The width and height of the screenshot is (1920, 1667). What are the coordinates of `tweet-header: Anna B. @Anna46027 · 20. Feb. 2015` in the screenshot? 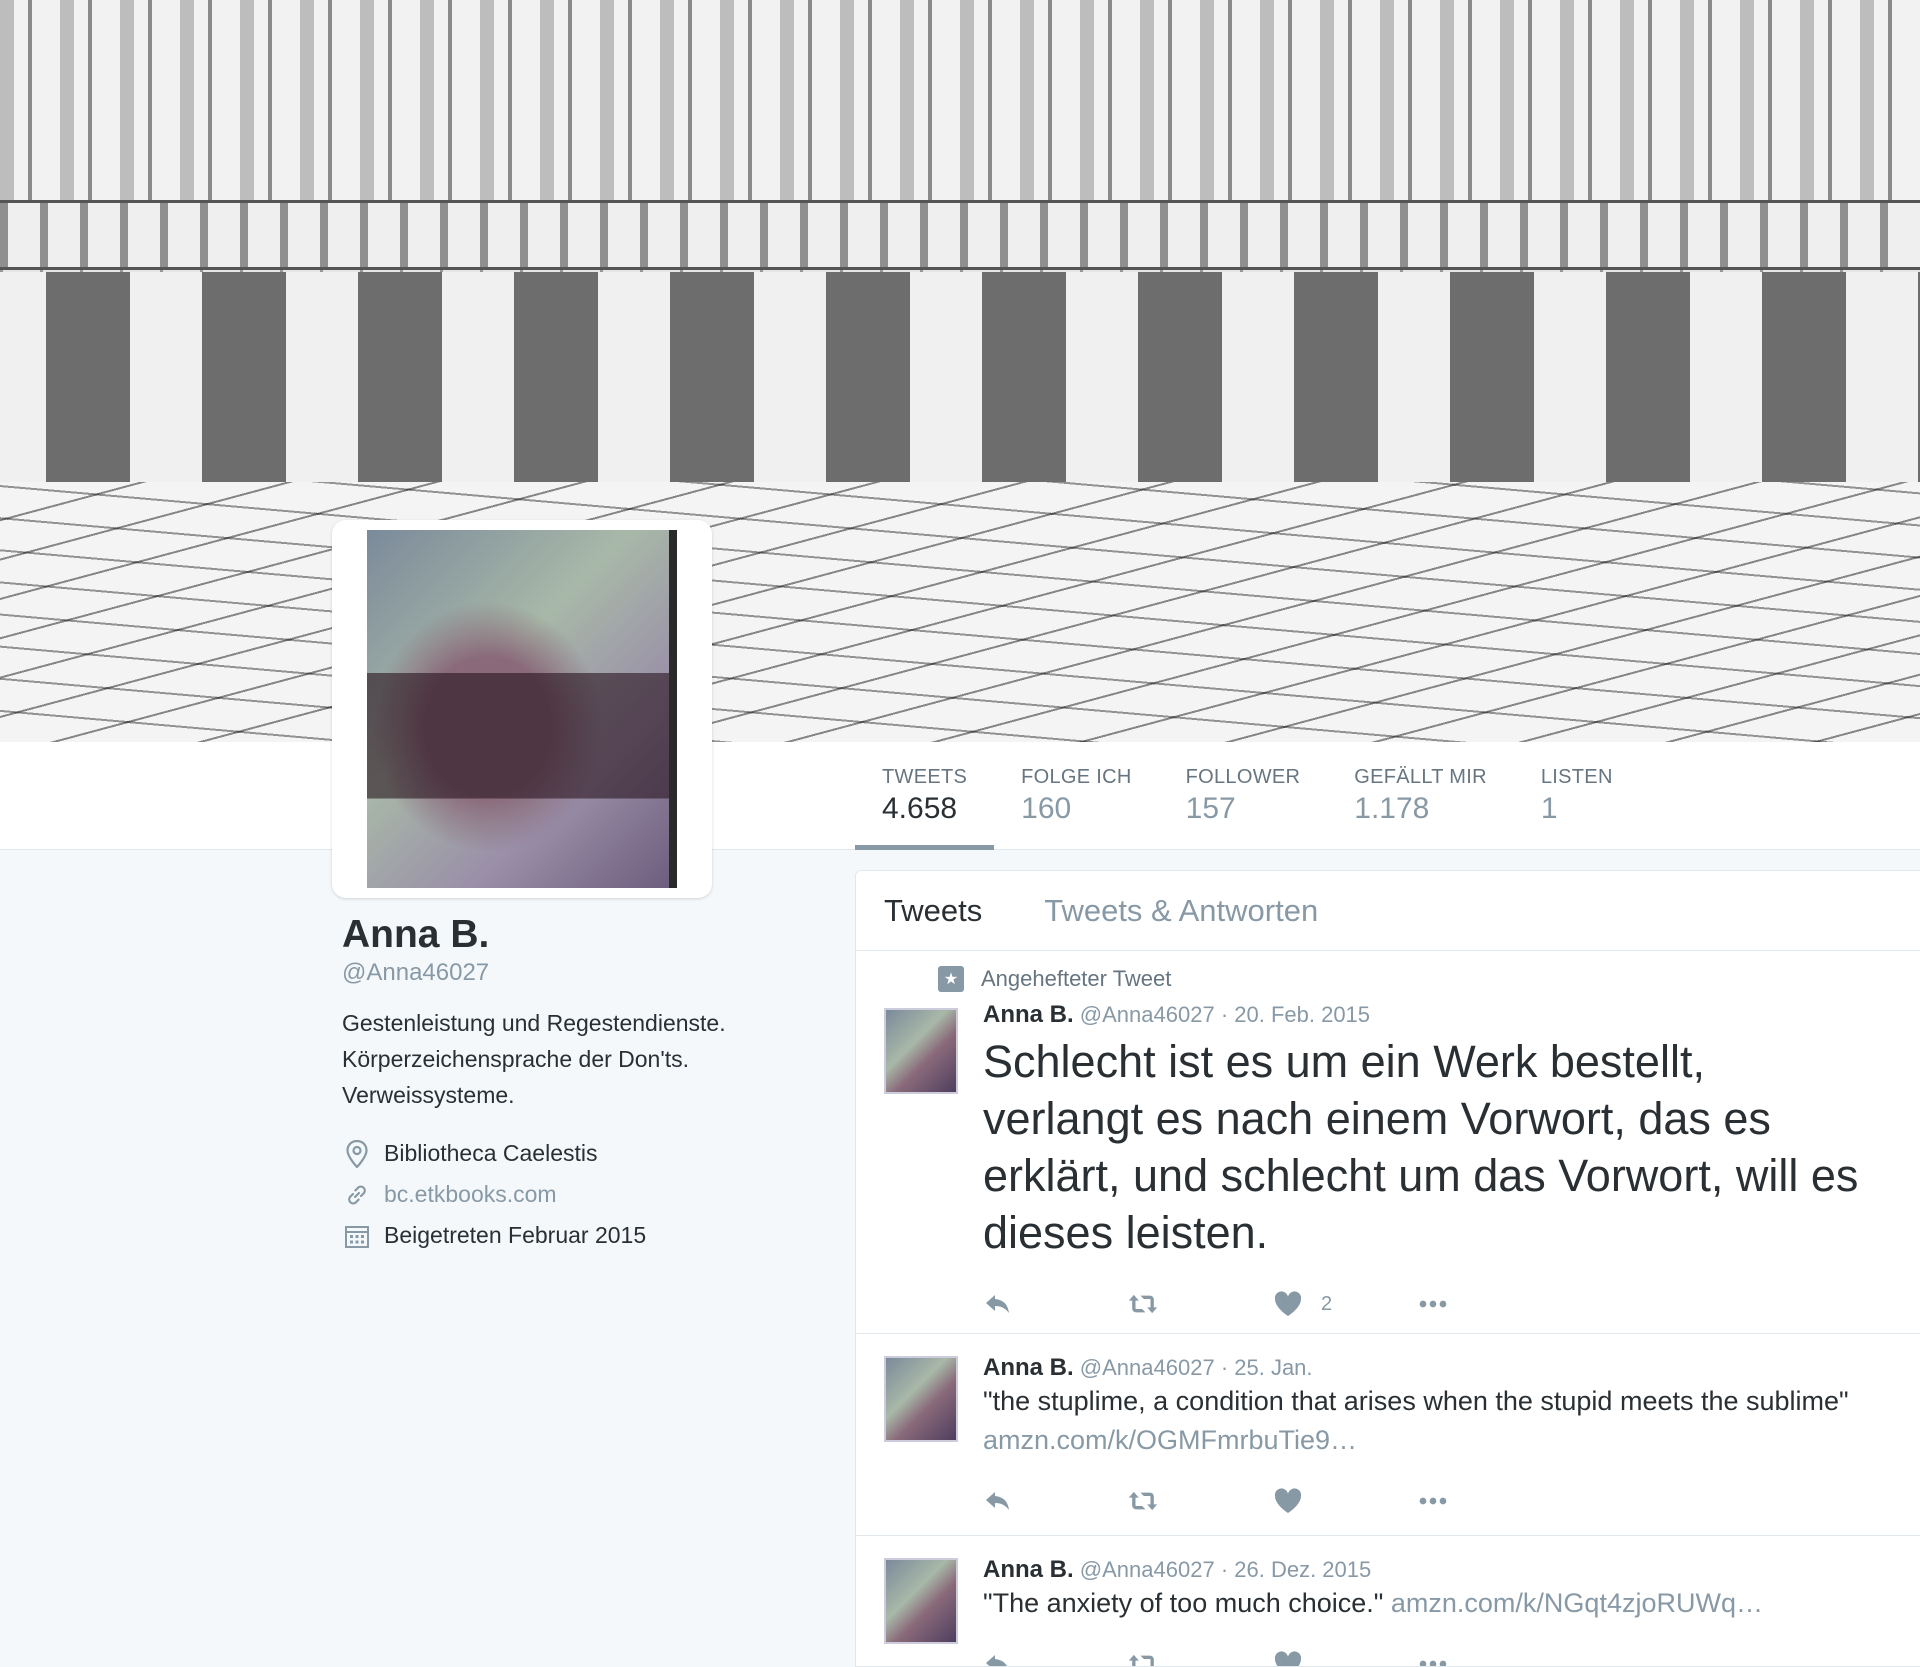 It's located at (1451, 1015).